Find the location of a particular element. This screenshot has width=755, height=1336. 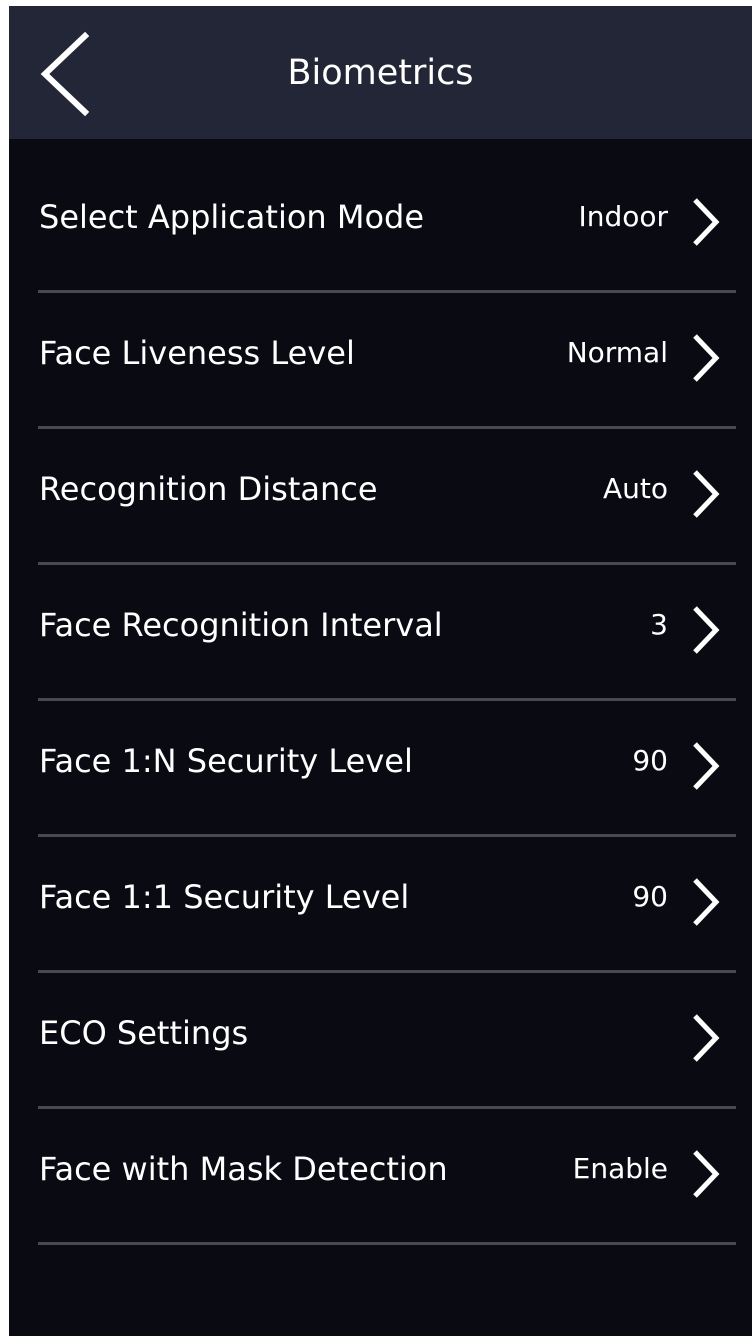

setting-value: 3 is located at coordinates (659, 624).